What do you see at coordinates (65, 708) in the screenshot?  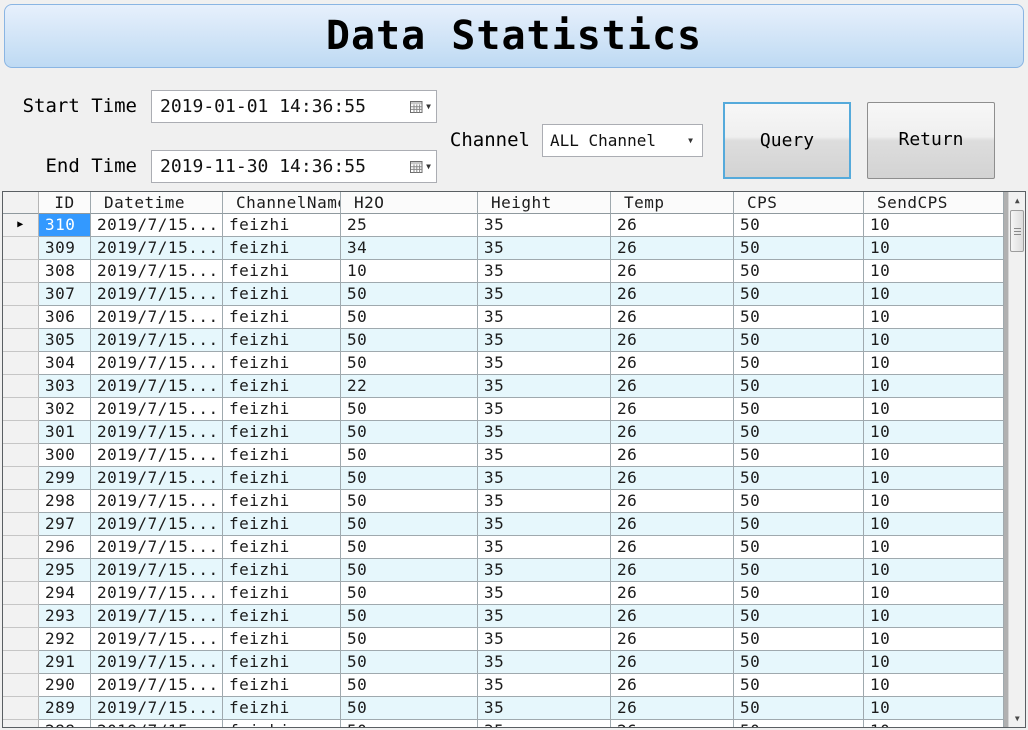 I see `cell-id: 289` at bounding box center [65, 708].